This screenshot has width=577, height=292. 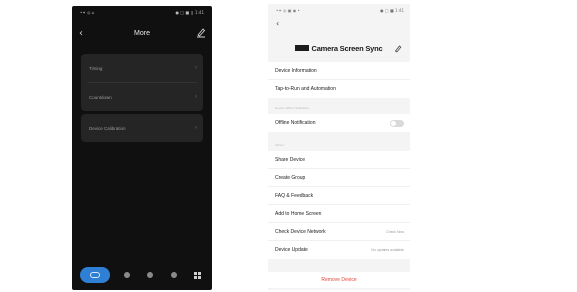 I want to click on list-item-value: Check Now, so click(x=395, y=231).